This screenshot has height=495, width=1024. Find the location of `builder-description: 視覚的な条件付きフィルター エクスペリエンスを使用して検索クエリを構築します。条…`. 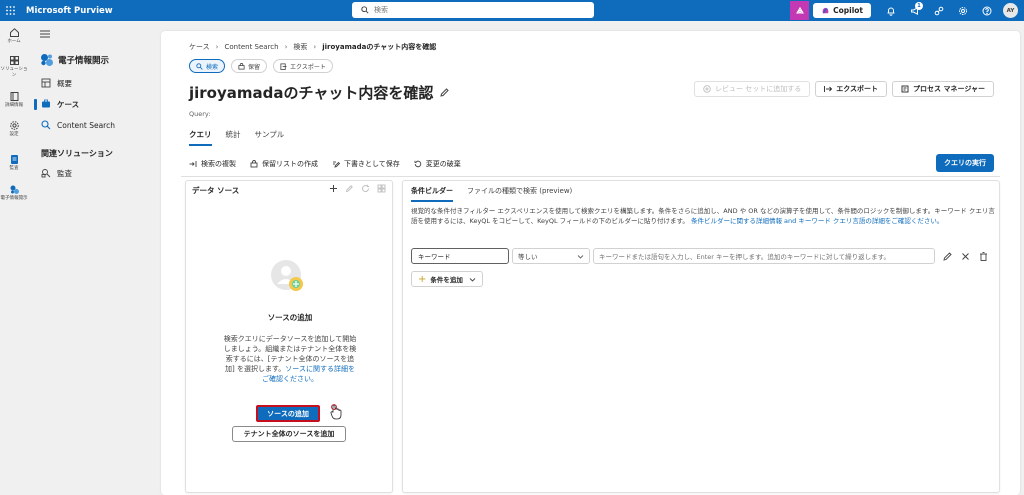

builder-description: 視覚的な条件付きフィルター エクスペリエンスを使用して検索クエリを構築します。条… is located at coordinates (703, 216).